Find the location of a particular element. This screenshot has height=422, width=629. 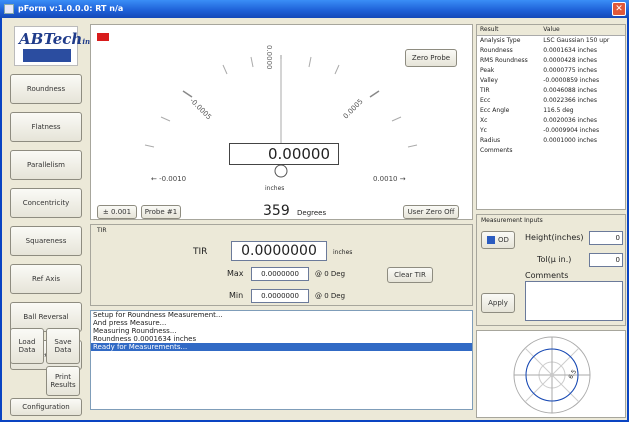

min-label: Min is located at coordinates (236, 295).